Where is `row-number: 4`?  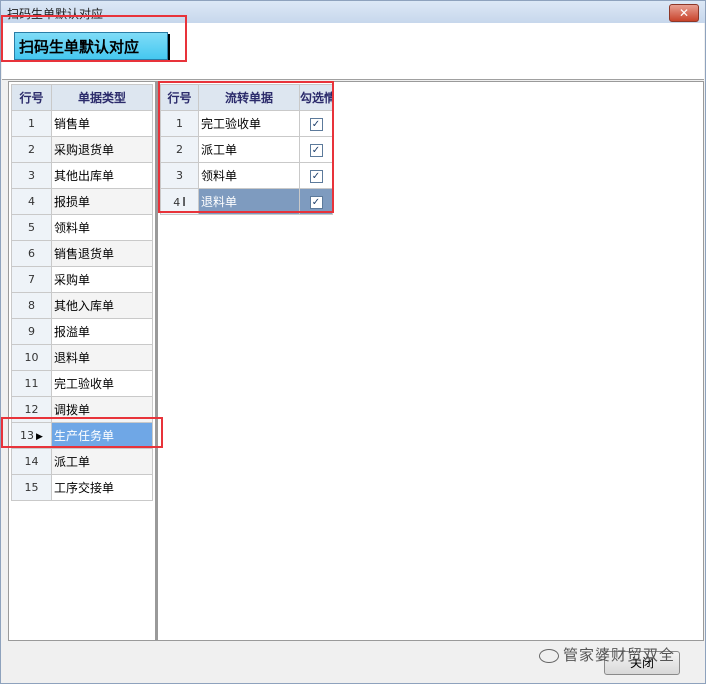
row-number: 4 is located at coordinates (31, 201).